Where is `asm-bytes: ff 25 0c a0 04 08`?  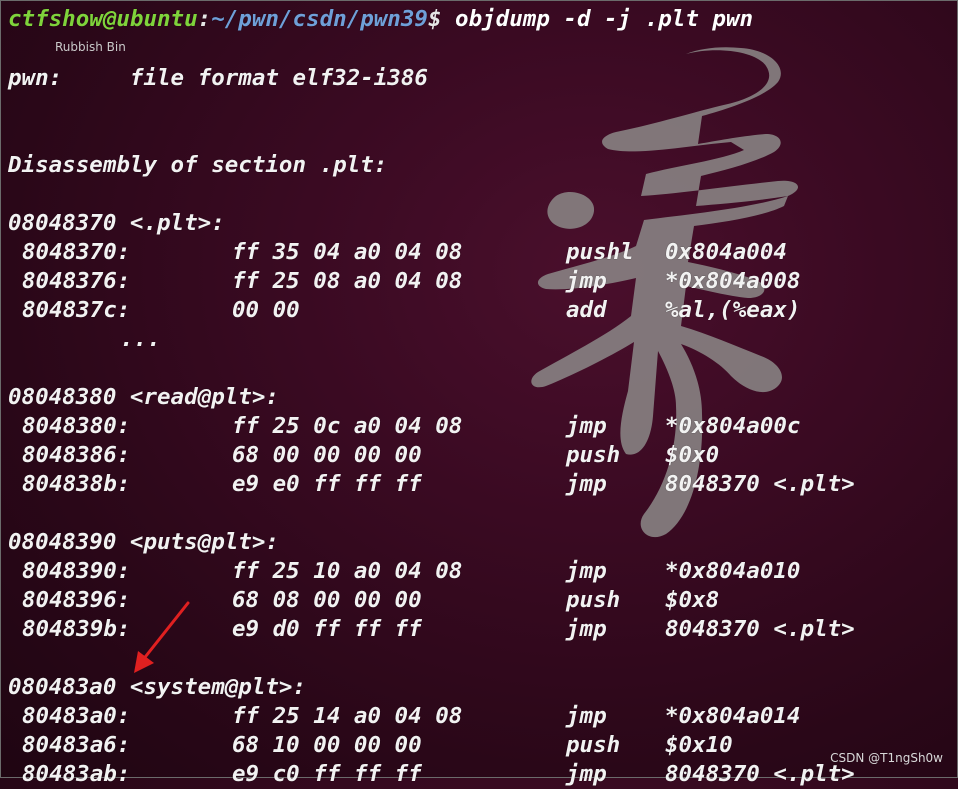
asm-bytes: ff 25 0c a0 04 08 is located at coordinates (347, 426).